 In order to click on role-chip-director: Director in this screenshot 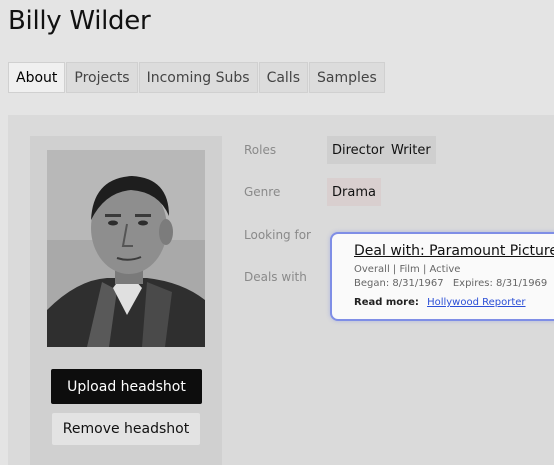, I will do `click(358, 150)`.